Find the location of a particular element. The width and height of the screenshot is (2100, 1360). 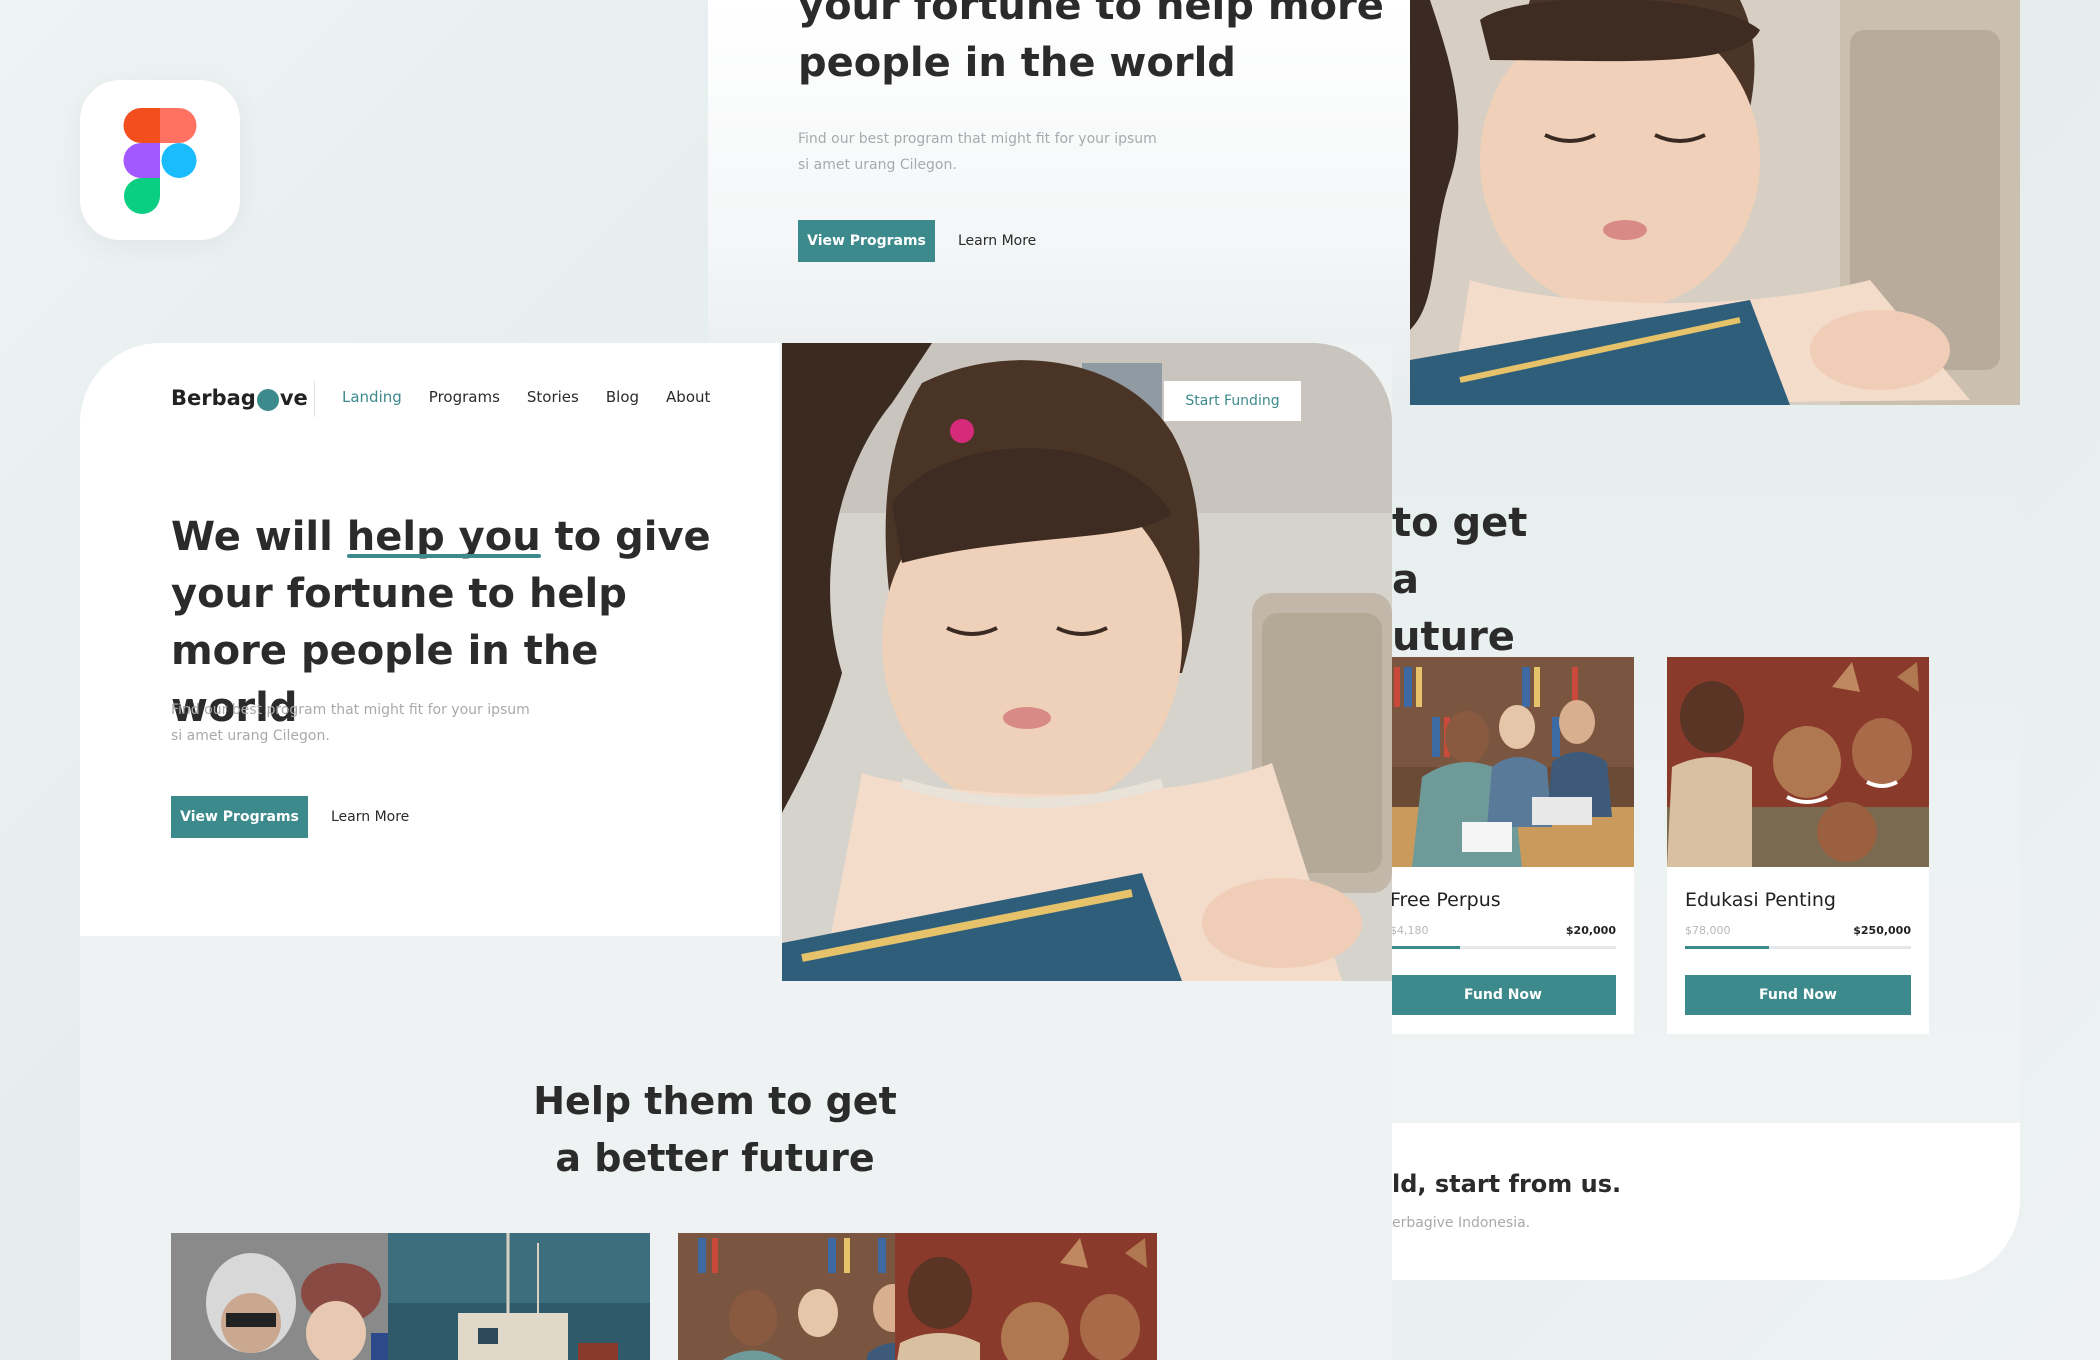

back-top-learn-more-link: Learn More is located at coordinates (997, 241).